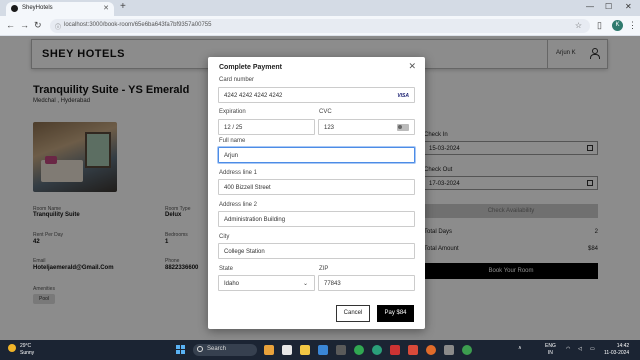  Describe the element at coordinates (353, 313) in the screenshot. I see `cancel-button: Cancel` at that location.